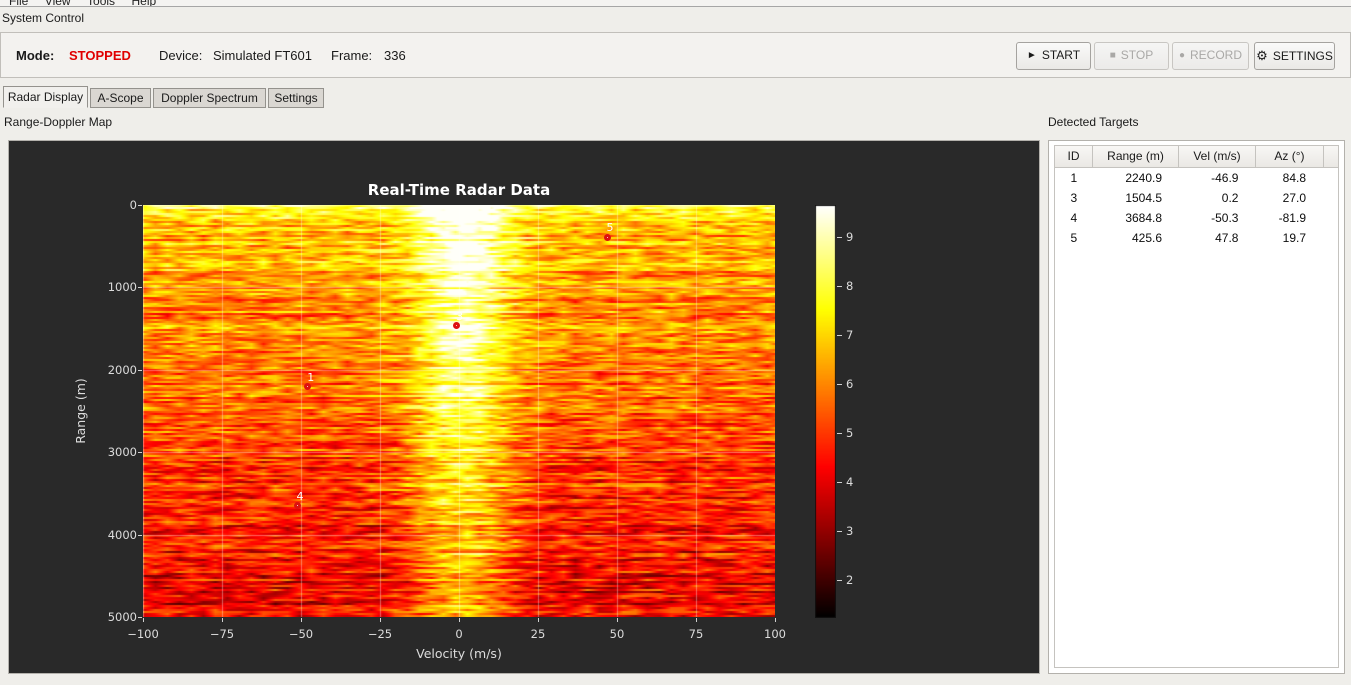 The width and height of the screenshot is (1351, 685). What do you see at coordinates (122, 369) in the screenshot?
I see `y-tick-label: 2000` at bounding box center [122, 369].